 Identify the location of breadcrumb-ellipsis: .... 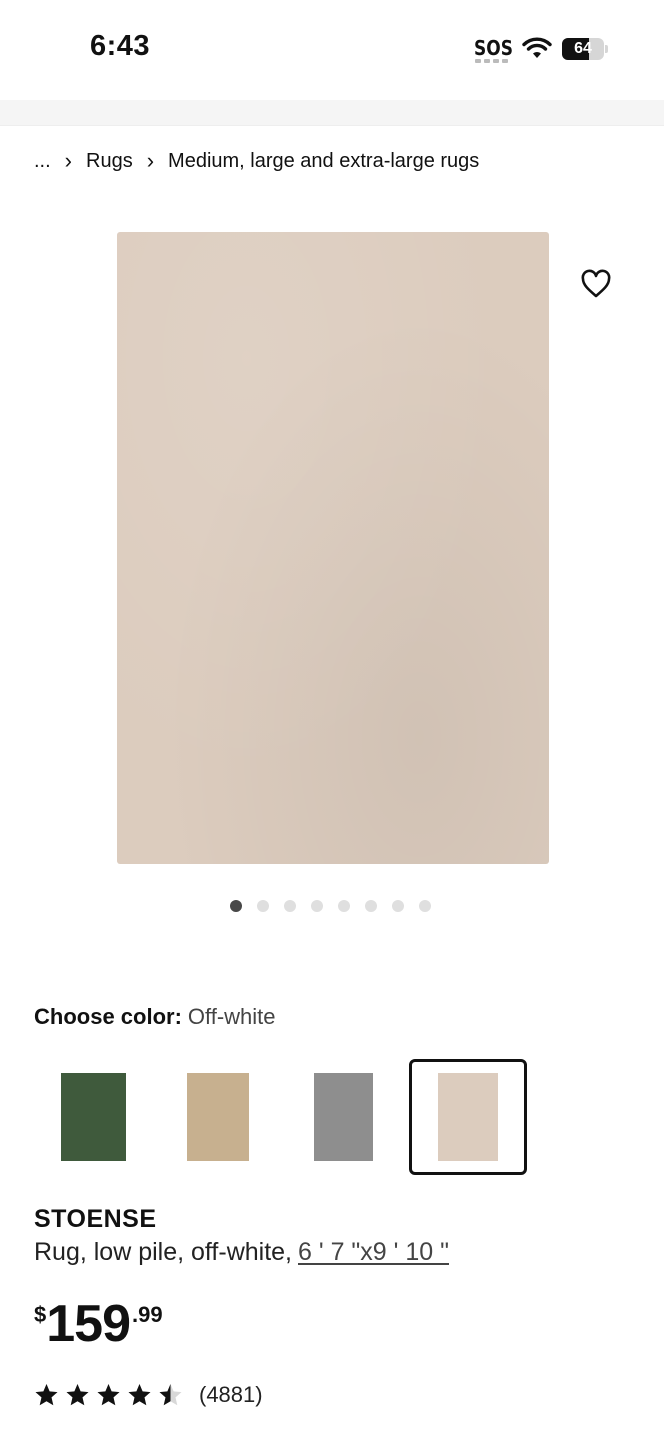
(42, 161).